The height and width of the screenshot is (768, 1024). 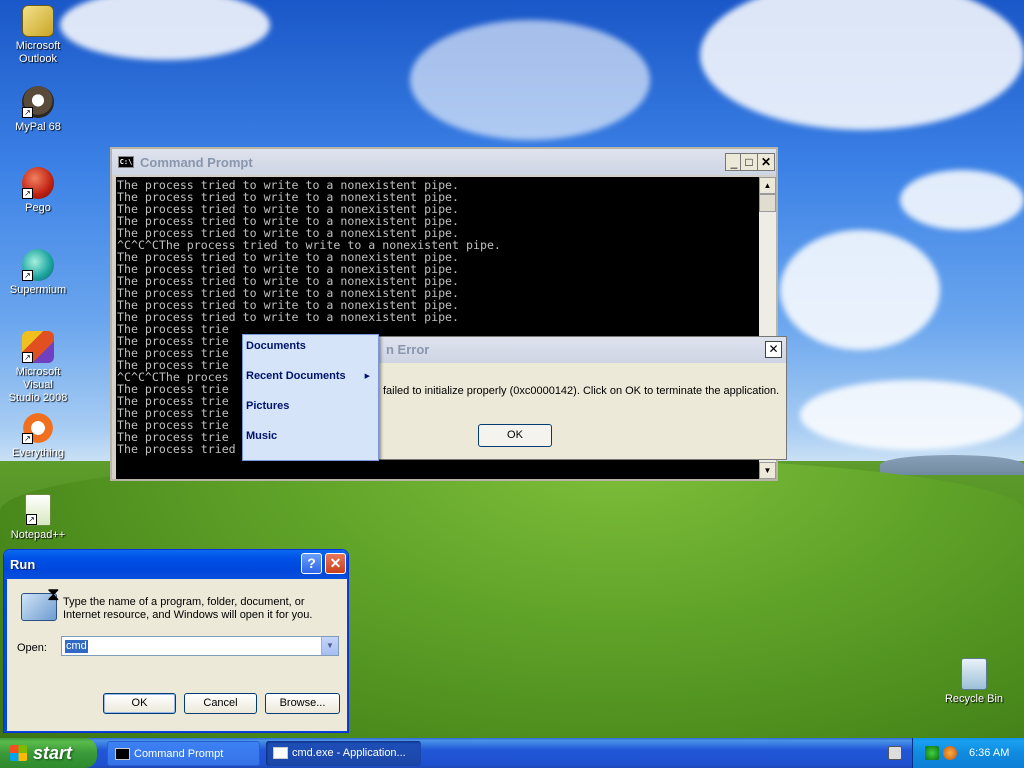 What do you see at coordinates (444, 162) in the screenshot?
I see `cmd-title-bar: C:\ Command Prompt` at bounding box center [444, 162].